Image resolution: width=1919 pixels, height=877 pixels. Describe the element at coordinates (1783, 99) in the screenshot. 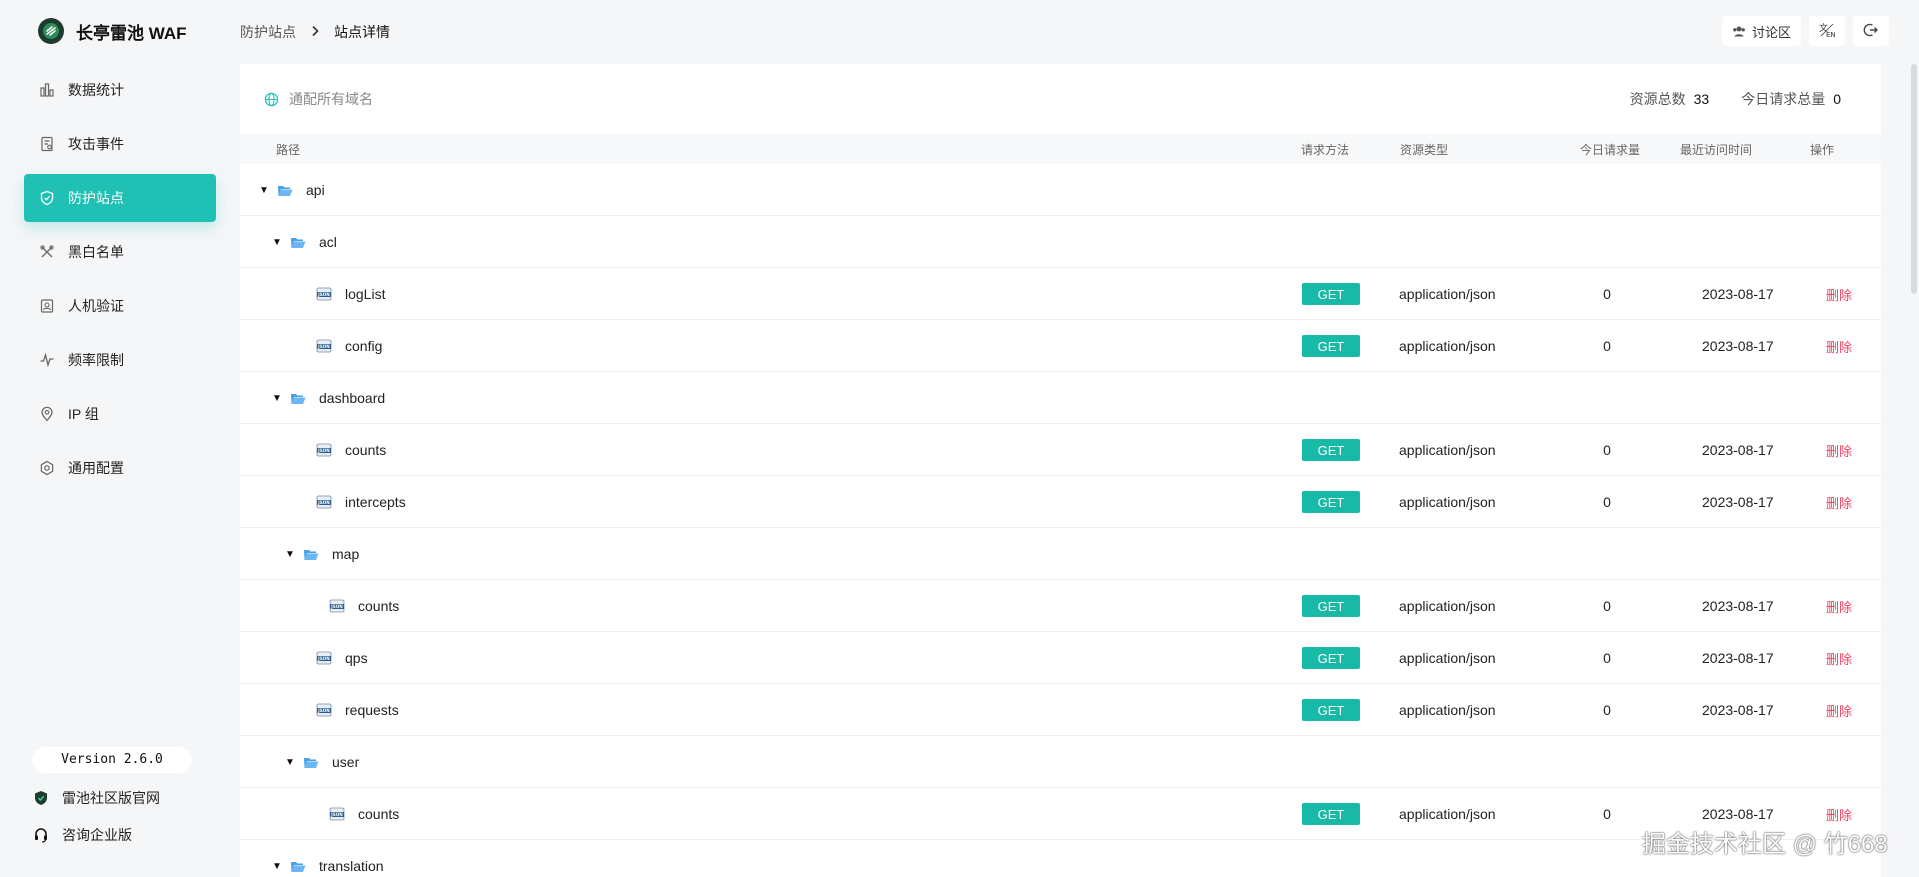

I see `today-requests-label: 今日请求总量` at that location.